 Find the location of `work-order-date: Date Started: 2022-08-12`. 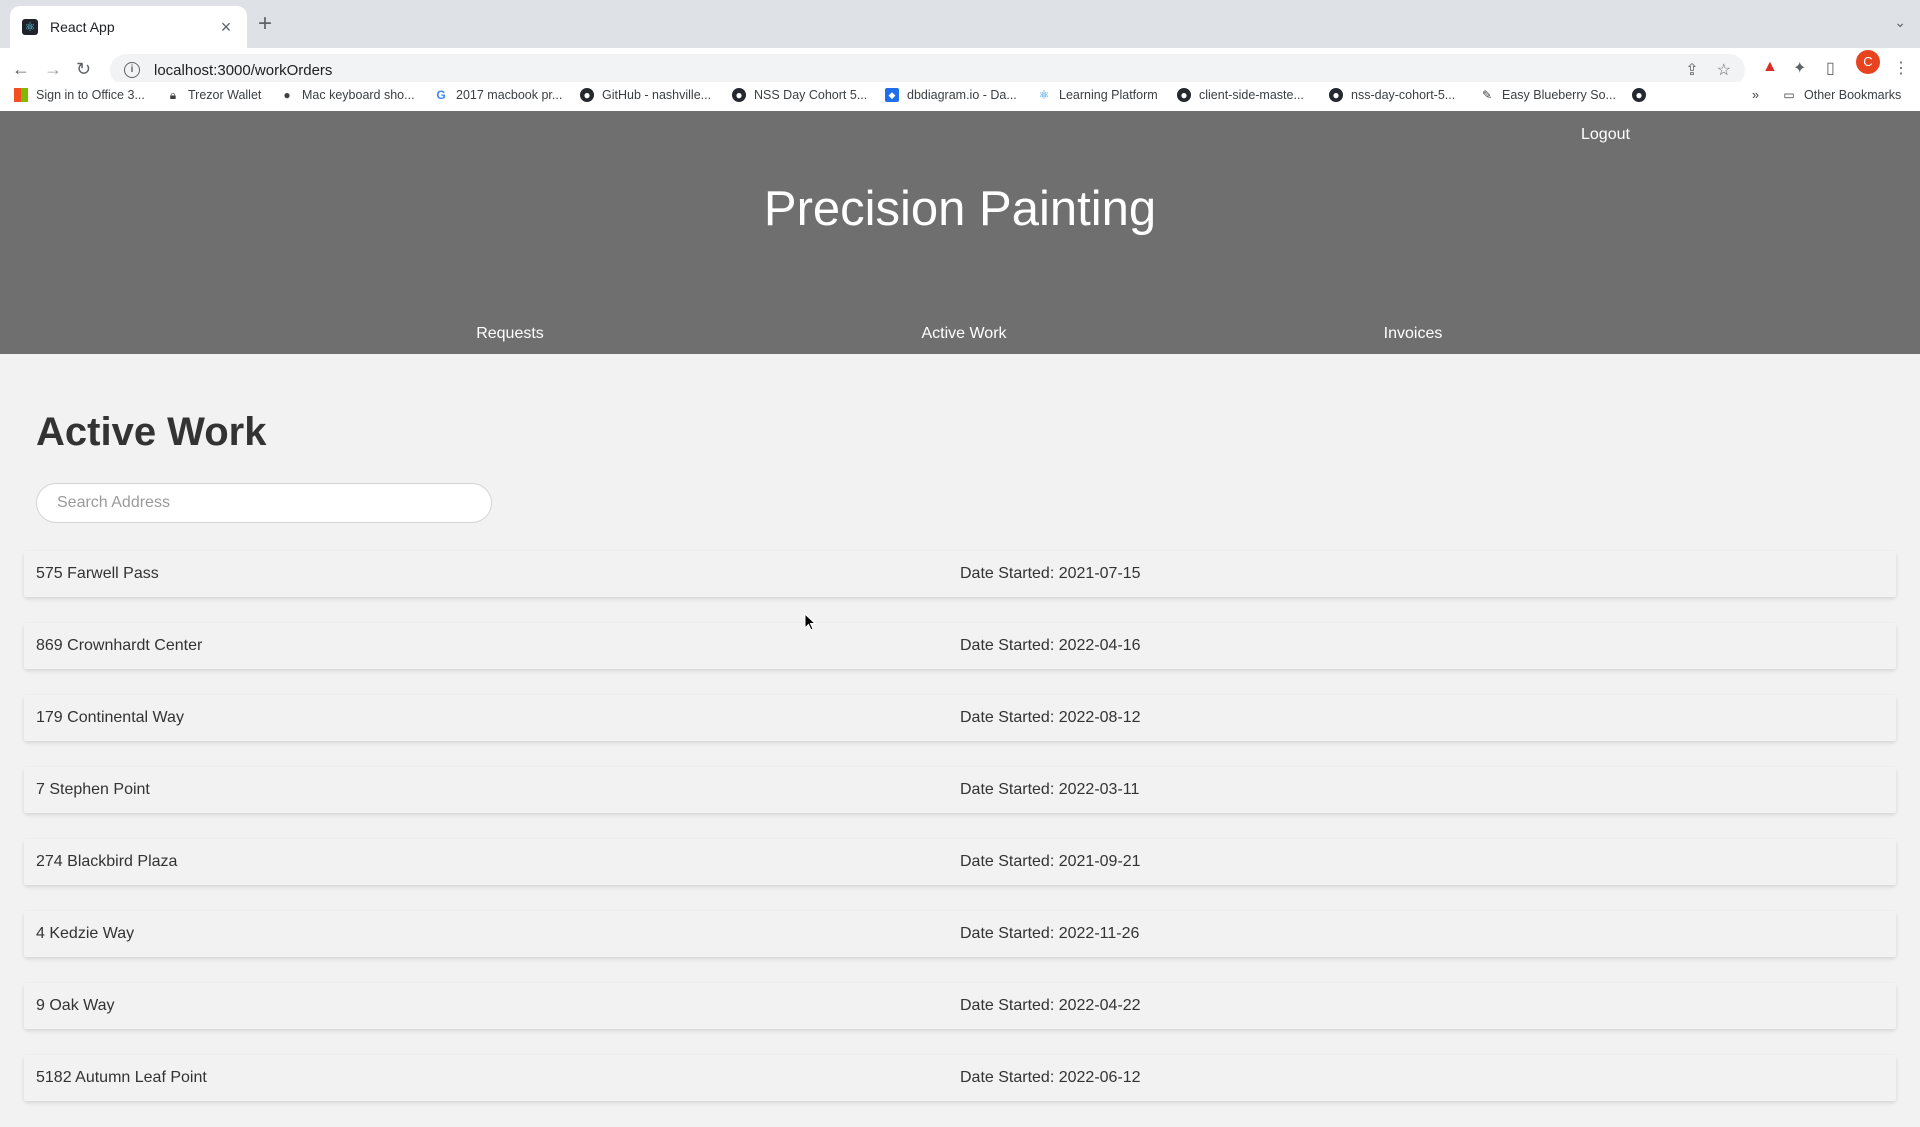

work-order-date: Date Started: 2022-08-12 is located at coordinates (1050, 717).